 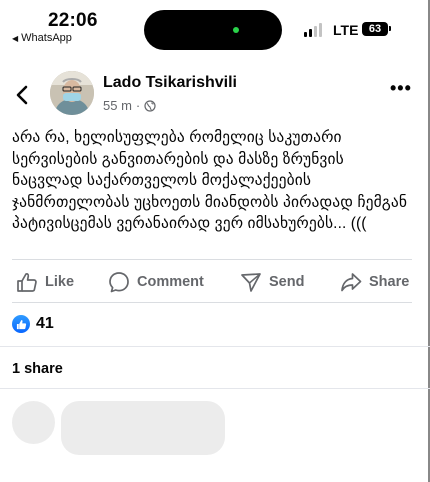 What do you see at coordinates (170, 282) in the screenshot?
I see `comment-label: Comment` at bounding box center [170, 282].